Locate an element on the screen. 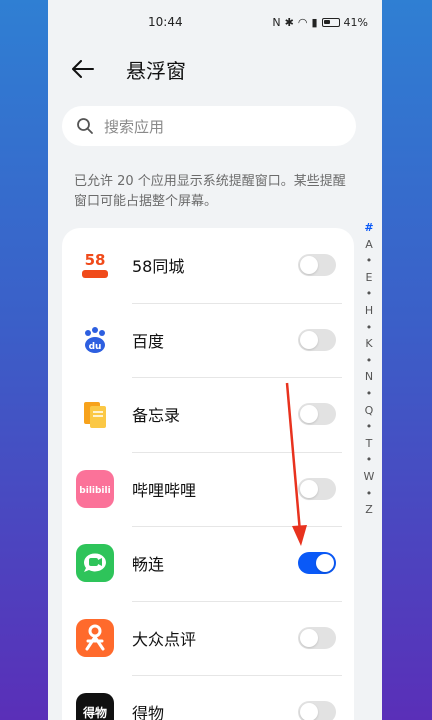 This screenshot has width=432, height=720. search-input: 搜索应用 is located at coordinates (209, 126).